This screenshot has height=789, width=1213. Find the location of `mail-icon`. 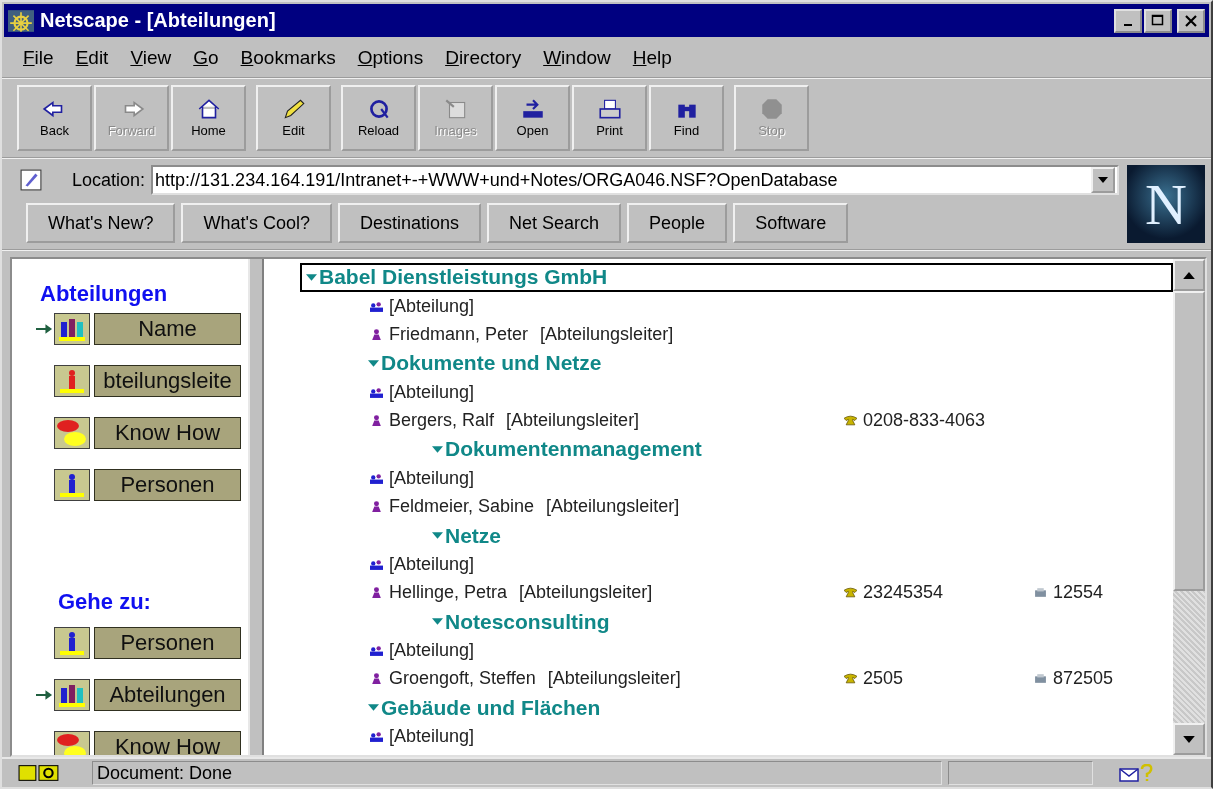

mail-icon is located at coordinates (1136, 773).